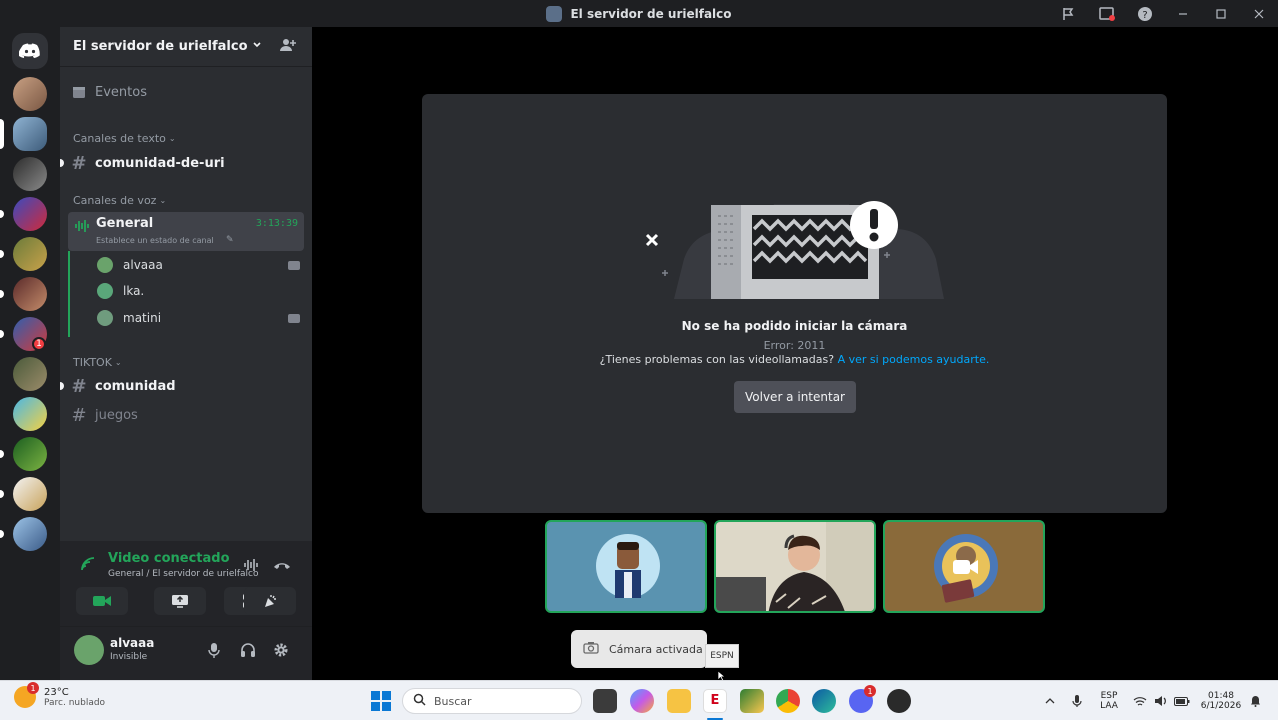 The width and height of the screenshot is (1278, 720). What do you see at coordinates (182, 163) in the screenshot?
I see `channel-comunidad-de-uri: # comunidad-de-uri` at bounding box center [182, 163].